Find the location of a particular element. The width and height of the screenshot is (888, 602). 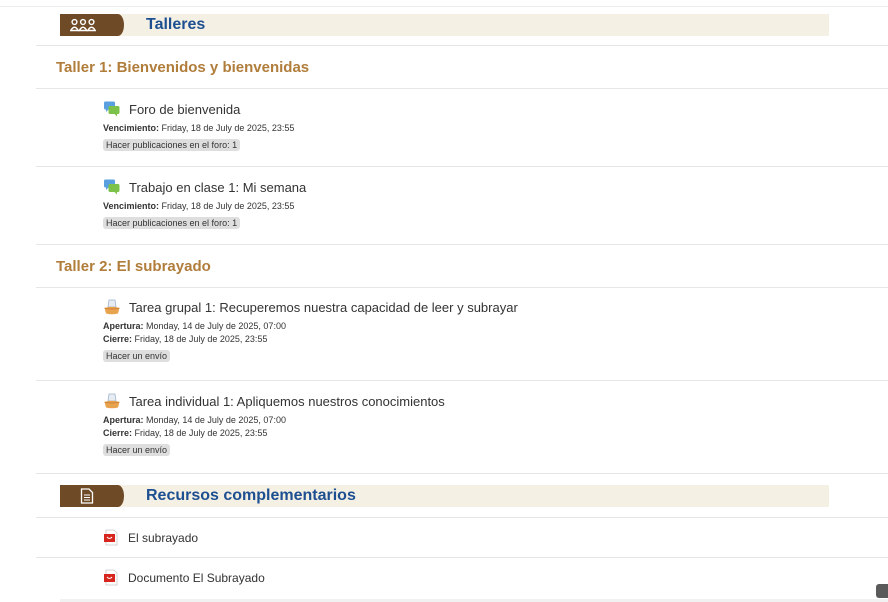

recursos-banner: Recursos complementarios is located at coordinates (444, 496).